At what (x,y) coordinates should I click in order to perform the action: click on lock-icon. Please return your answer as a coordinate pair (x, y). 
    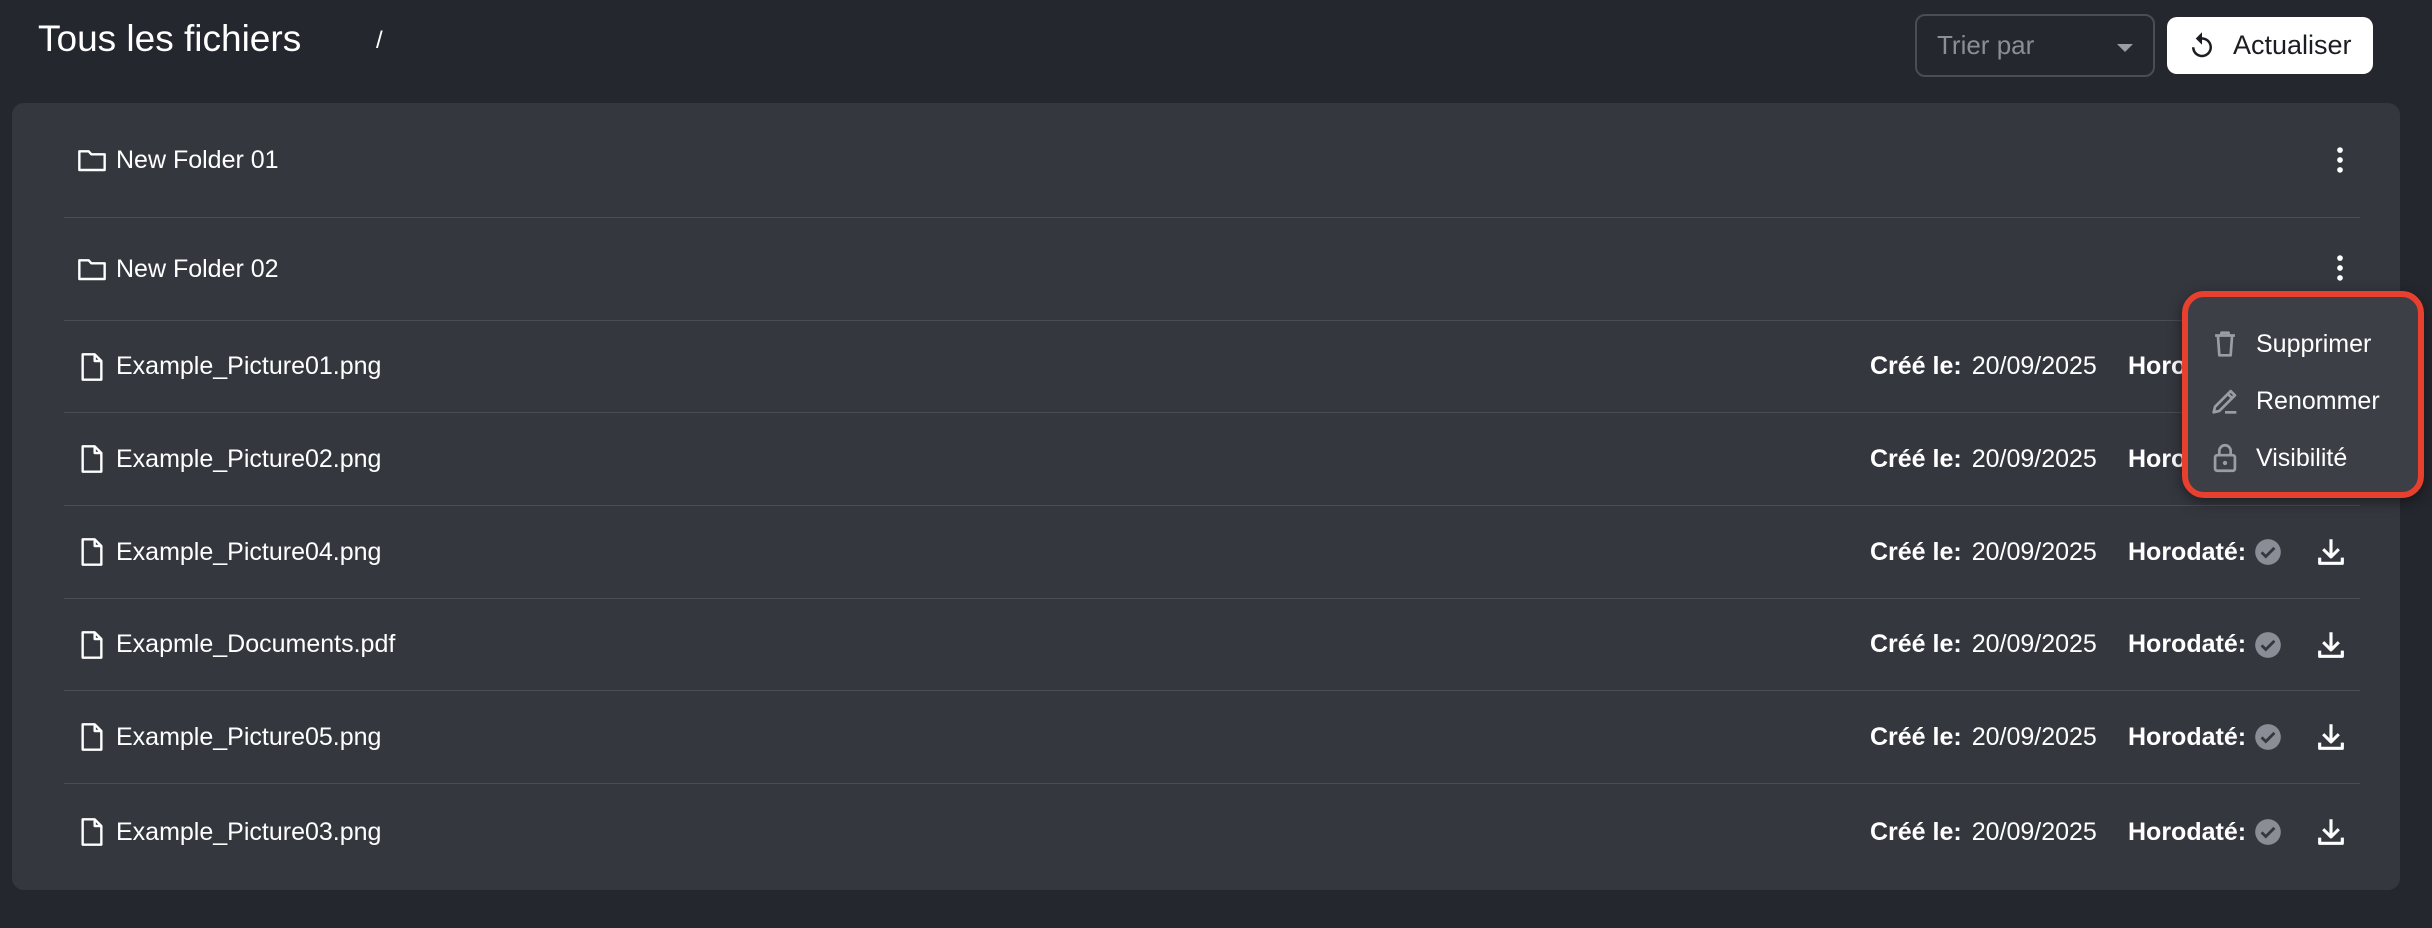
    Looking at the image, I should click on (2225, 458).